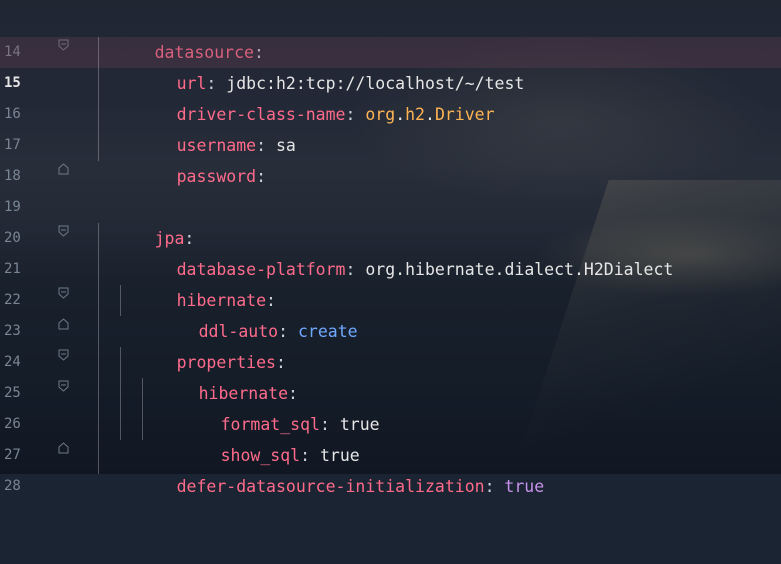 The image size is (781, 564). I want to click on code-line: 27 show_sql: true, so click(390, 437).